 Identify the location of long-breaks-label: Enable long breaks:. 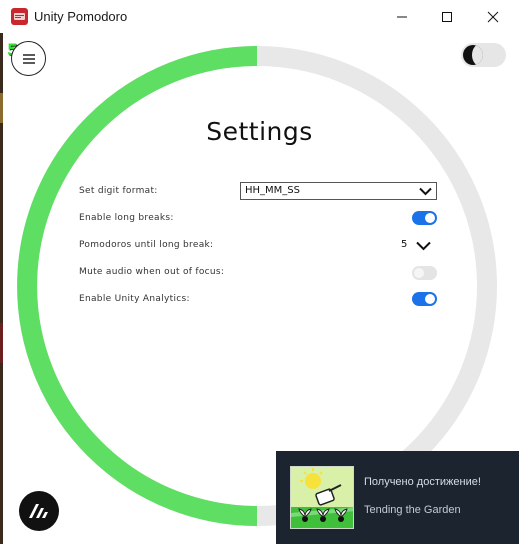
(126, 218).